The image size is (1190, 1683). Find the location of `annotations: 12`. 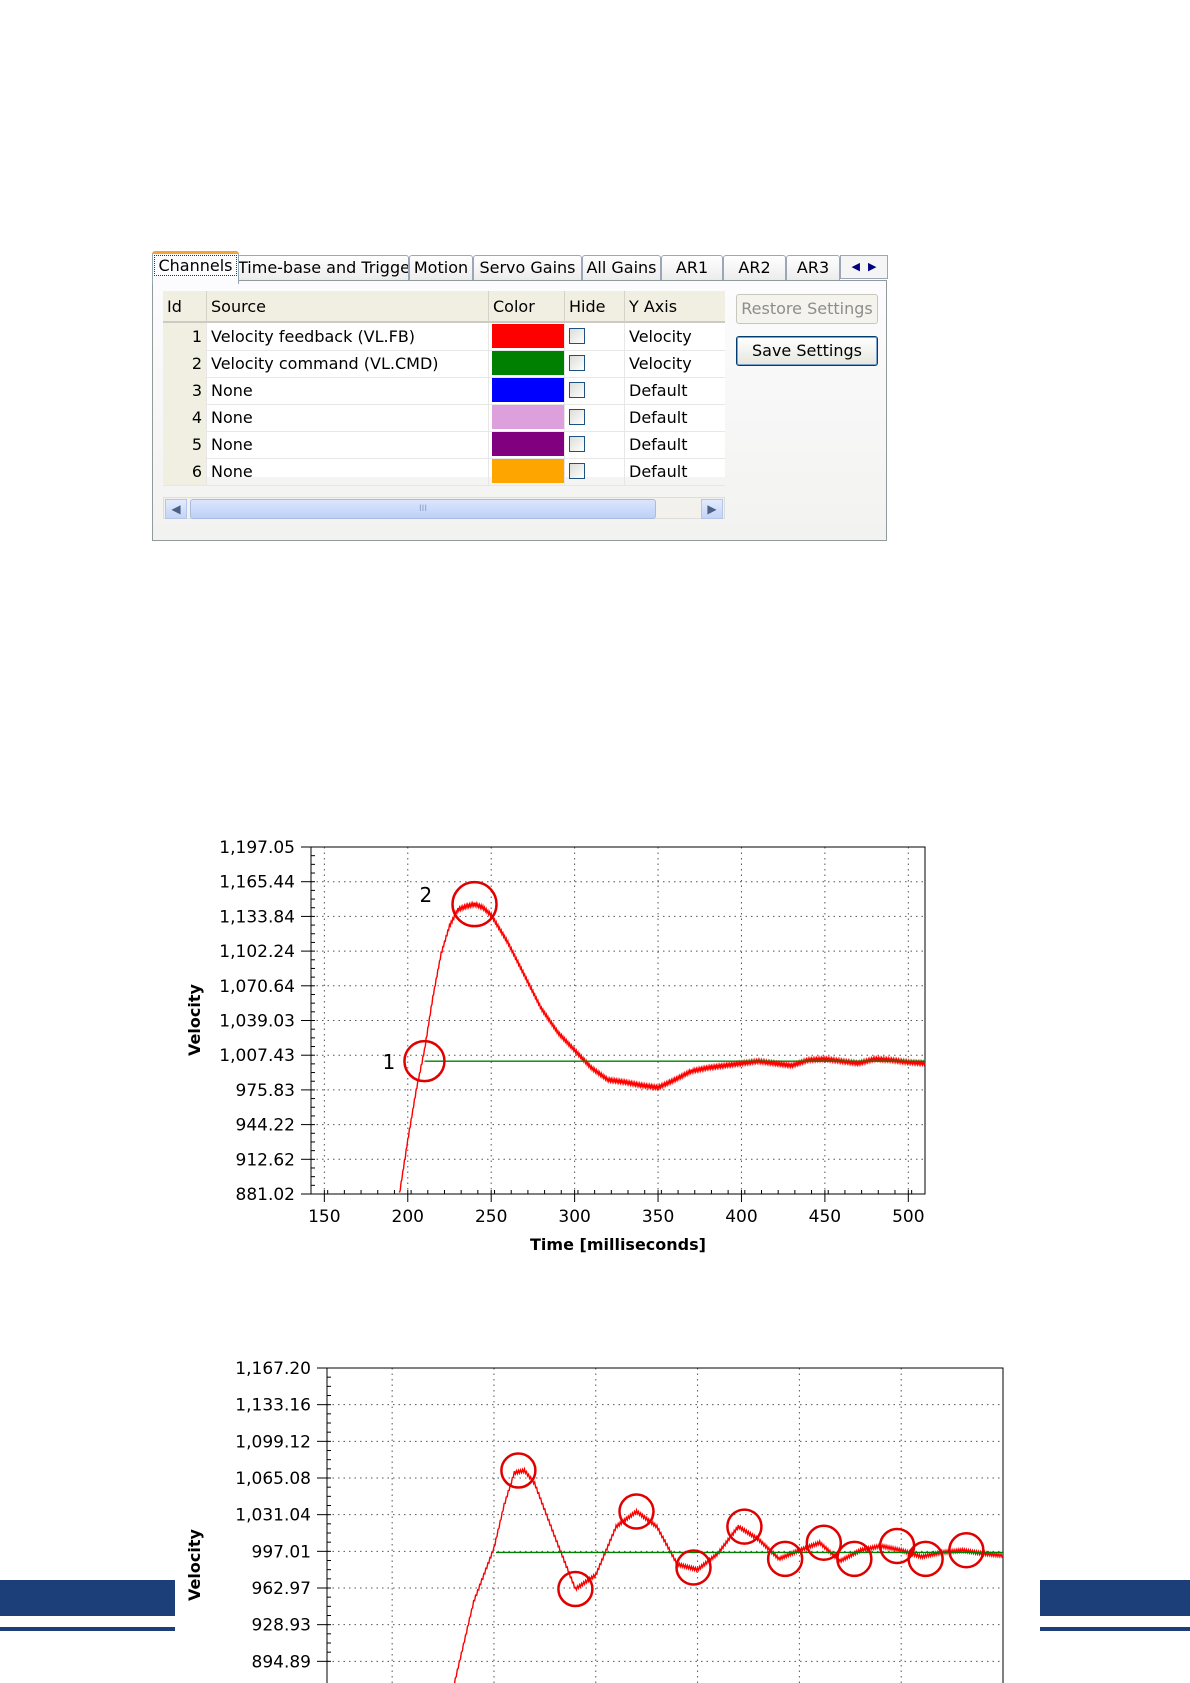

annotations: 12 is located at coordinates (440, 981).